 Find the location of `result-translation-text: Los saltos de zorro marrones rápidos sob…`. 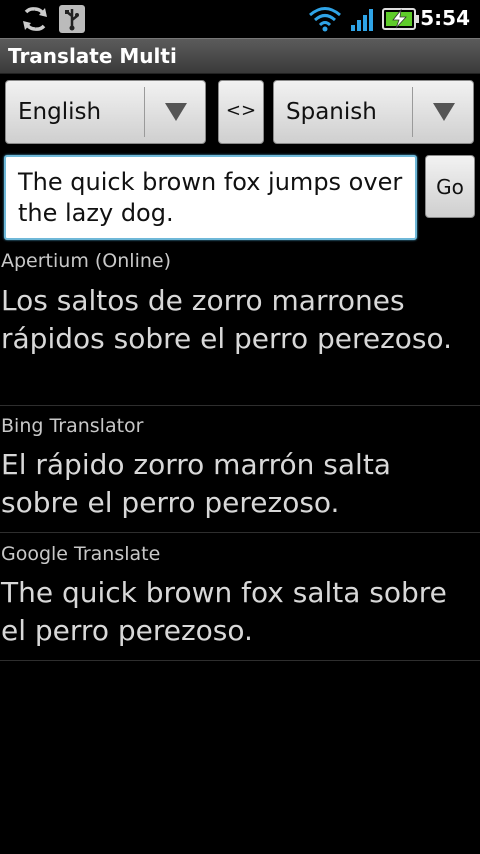

result-translation-text: Los saltos de zorro marrones rápidos sob… is located at coordinates (227, 319).